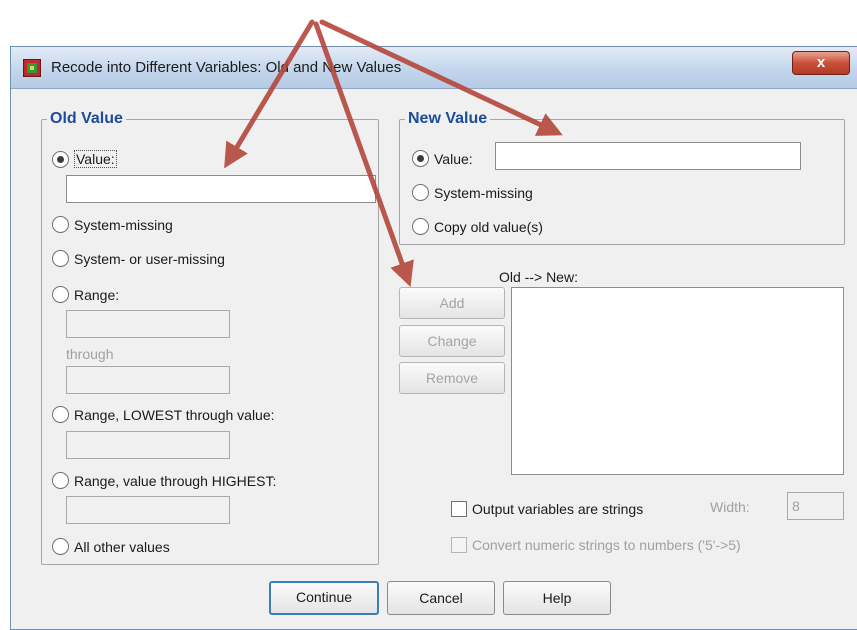 This screenshot has width=857, height=630. What do you see at coordinates (558, 509) in the screenshot?
I see `output-strings-label: Output variables are strings` at bounding box center [558, 509].